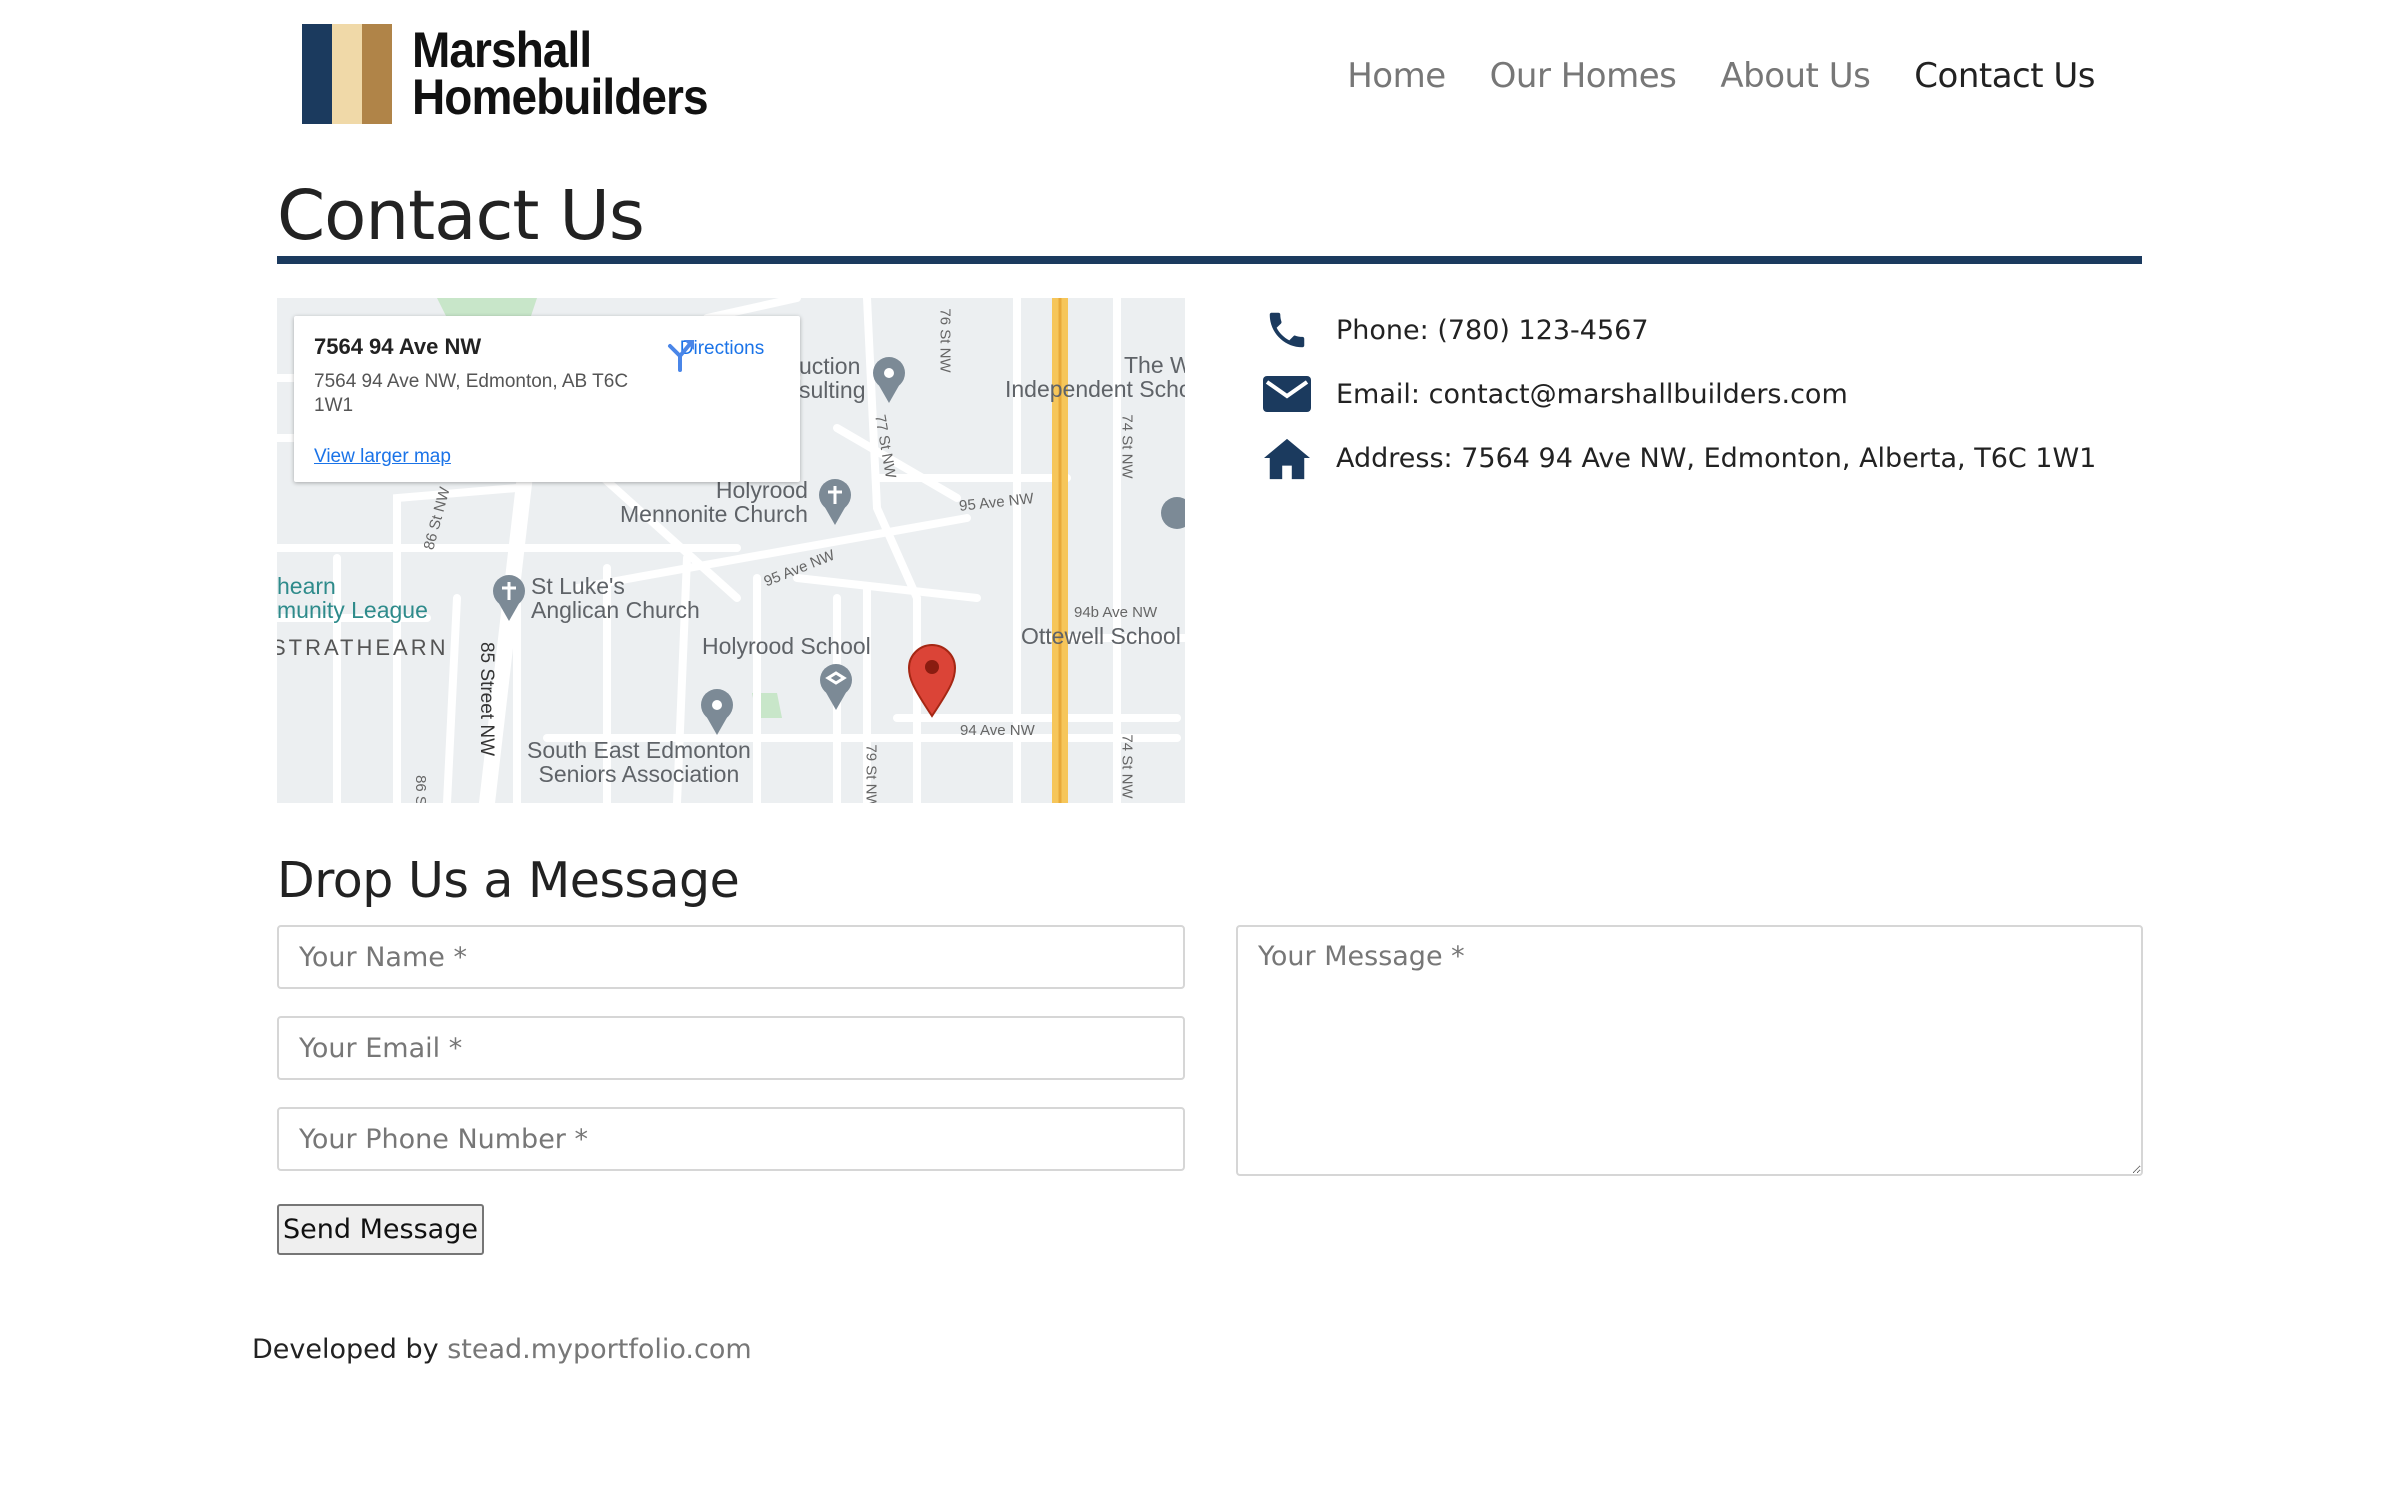 The width and height of the screenshot is (2400, 1500). What do you see at coordinates (1095, 377) in the screenshot?
I see `map-label-independent-school: The W Independent Scho` at bounding box center [1095, 377].